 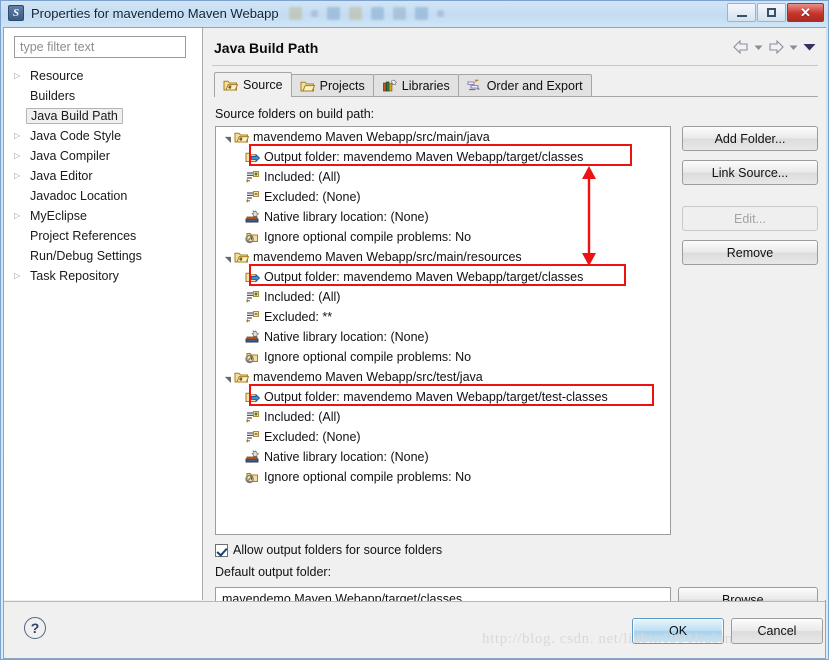 What do you see at coordinates (253, 84) in the screenshot?
I see `tab-source: Source` at bounding box center [253, 84].